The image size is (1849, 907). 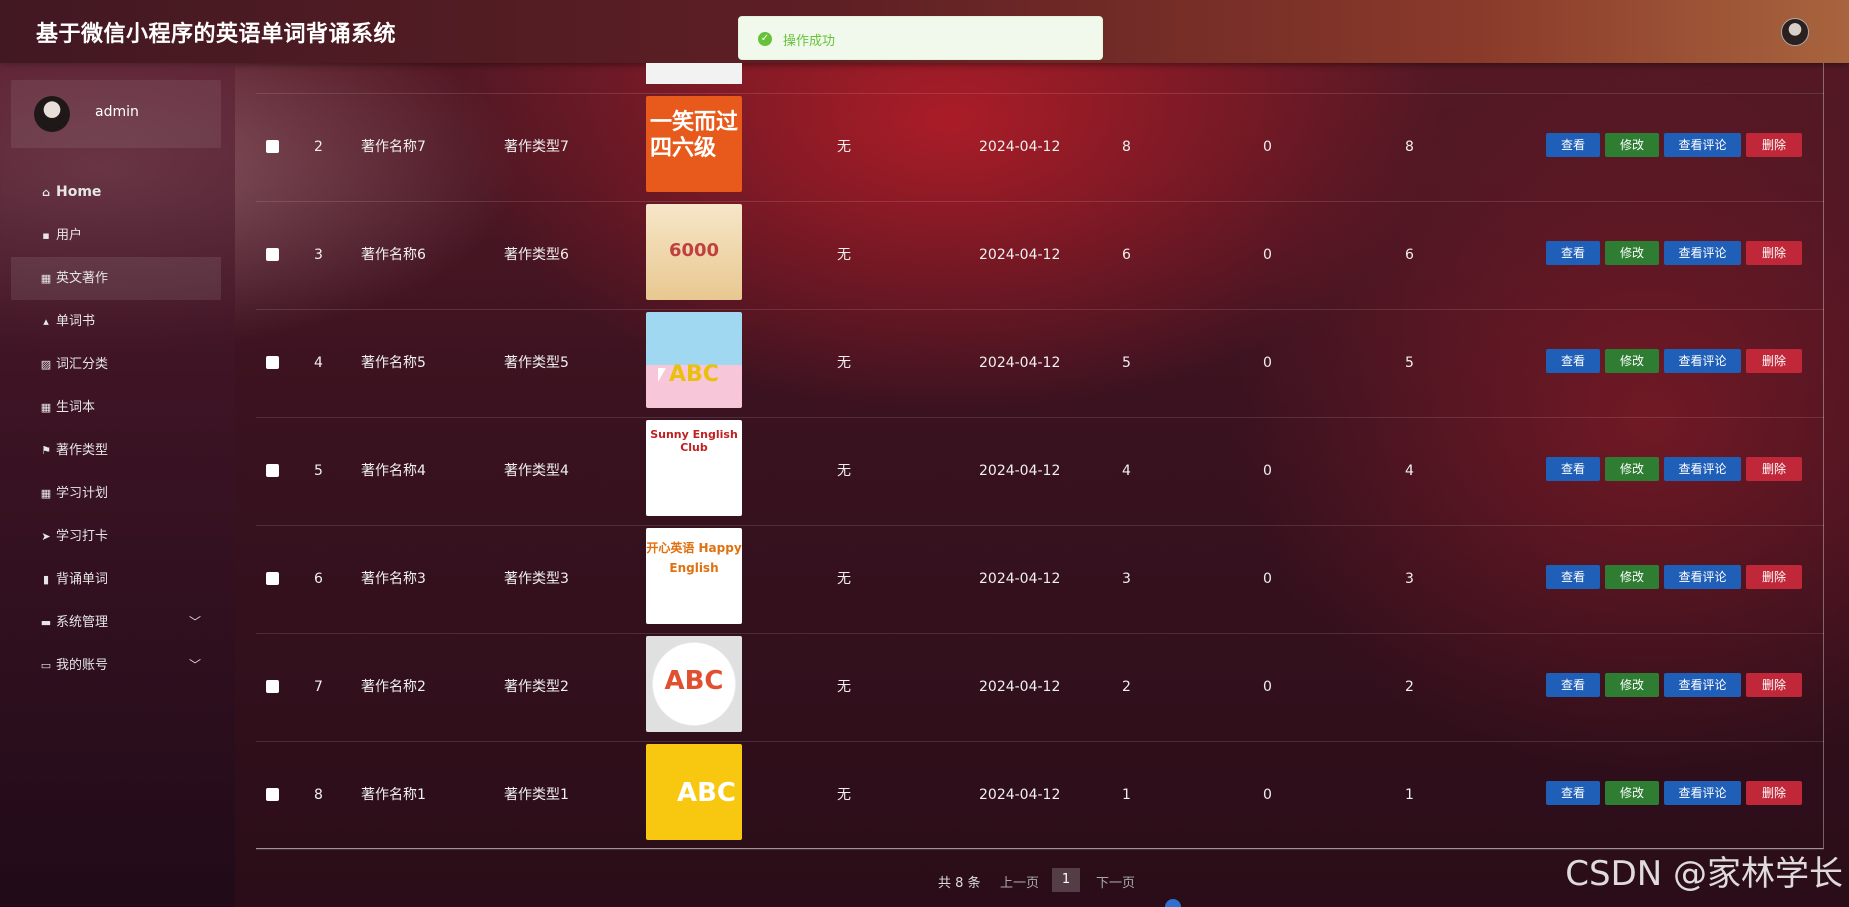 What do you see at coordinates (536, 687) in the screenshot?
I see `work-type: 著作类型2` at bounding box center [536, 687].